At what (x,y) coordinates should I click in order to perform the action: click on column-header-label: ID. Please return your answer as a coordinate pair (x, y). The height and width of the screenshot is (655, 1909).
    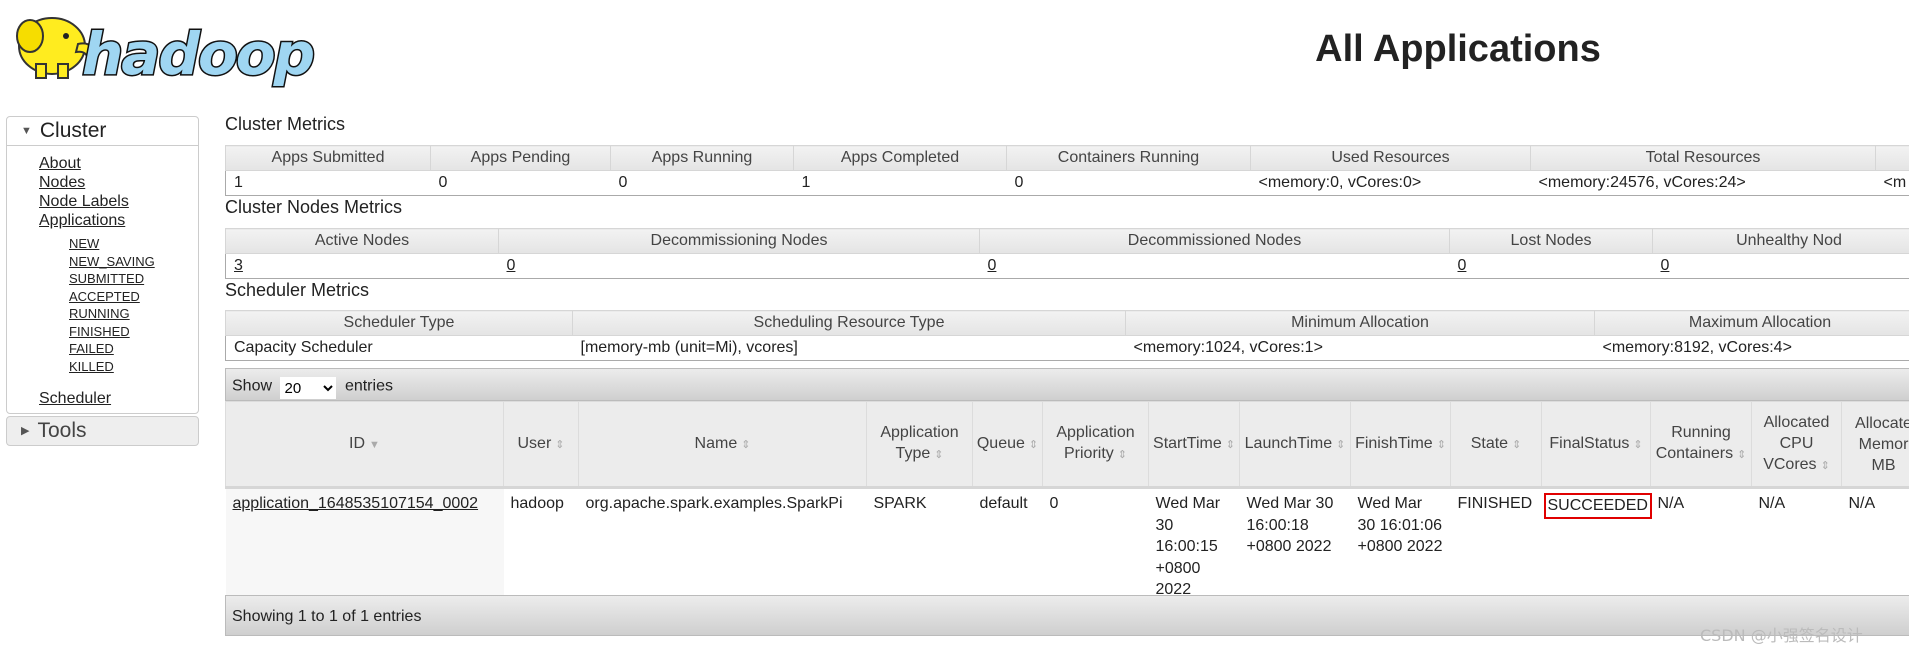
    Looking at the image, I should click on (357, 443).